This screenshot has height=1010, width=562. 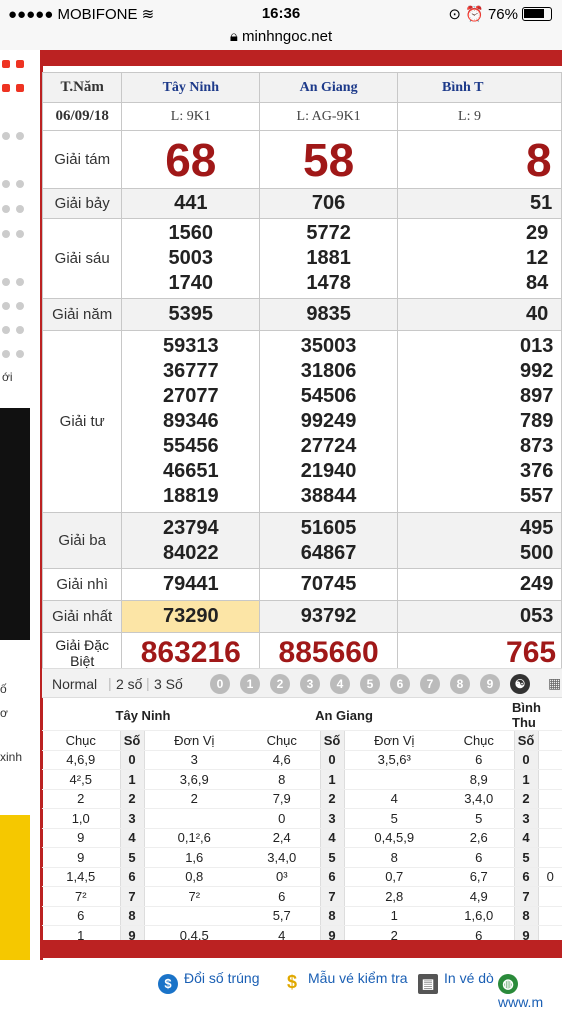 I want to click on prize-4-number: 35003, so click(x=328, y=346).